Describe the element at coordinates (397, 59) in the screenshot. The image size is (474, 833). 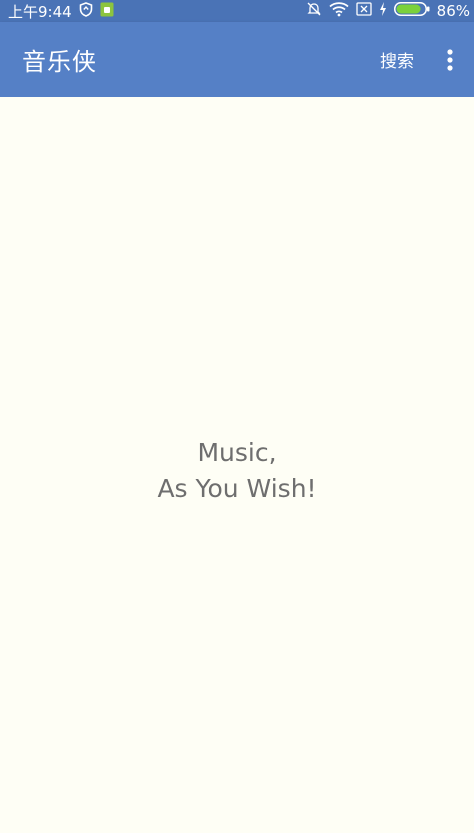
I see `search-button: 搜索` at that location.